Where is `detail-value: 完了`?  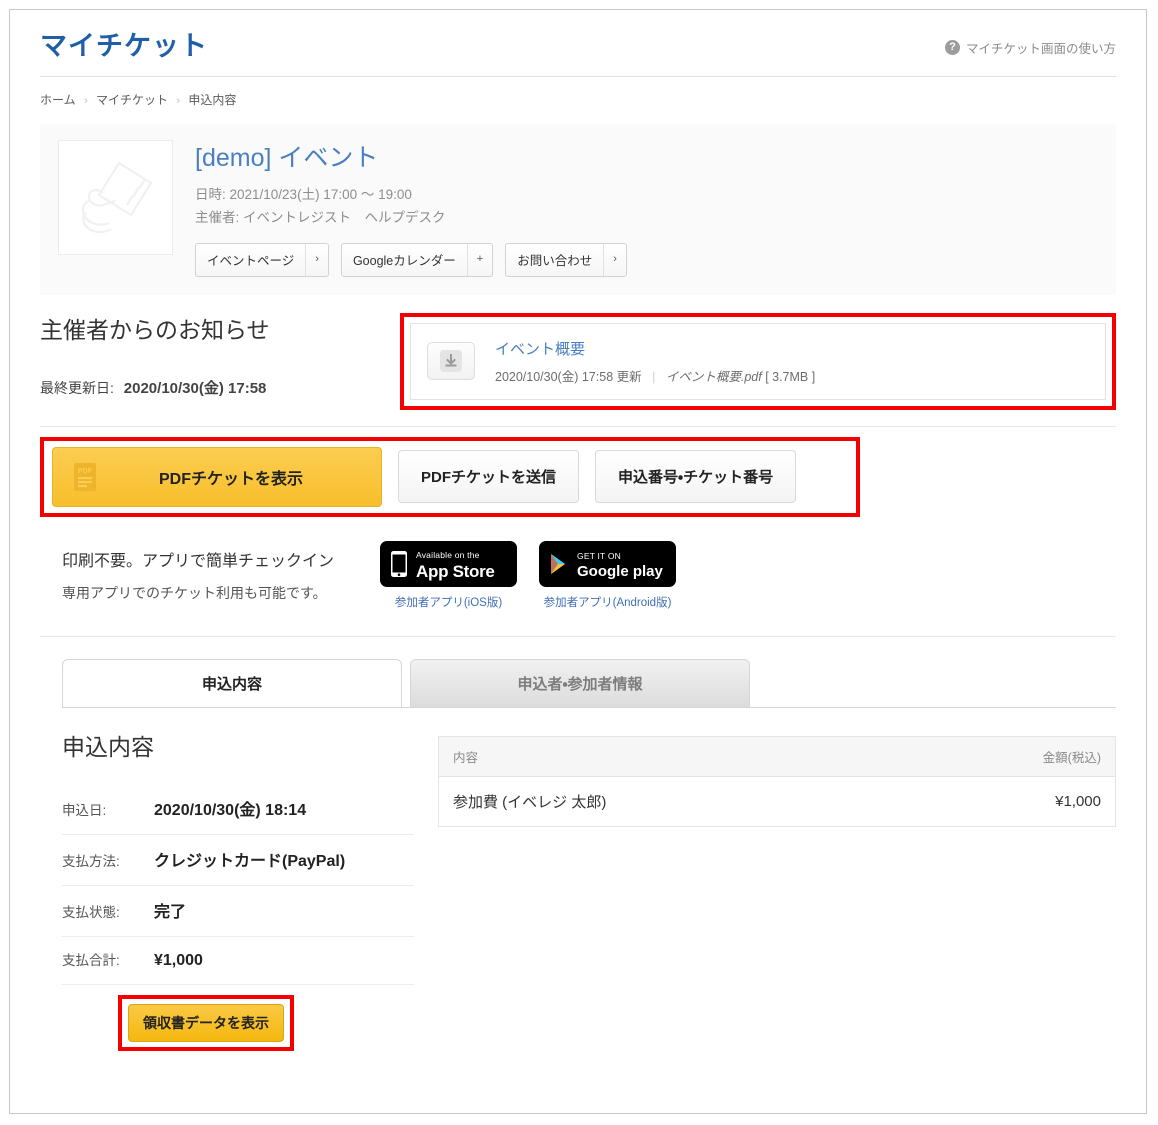 detail-value: 完了 is located at coordinates (170, 912).